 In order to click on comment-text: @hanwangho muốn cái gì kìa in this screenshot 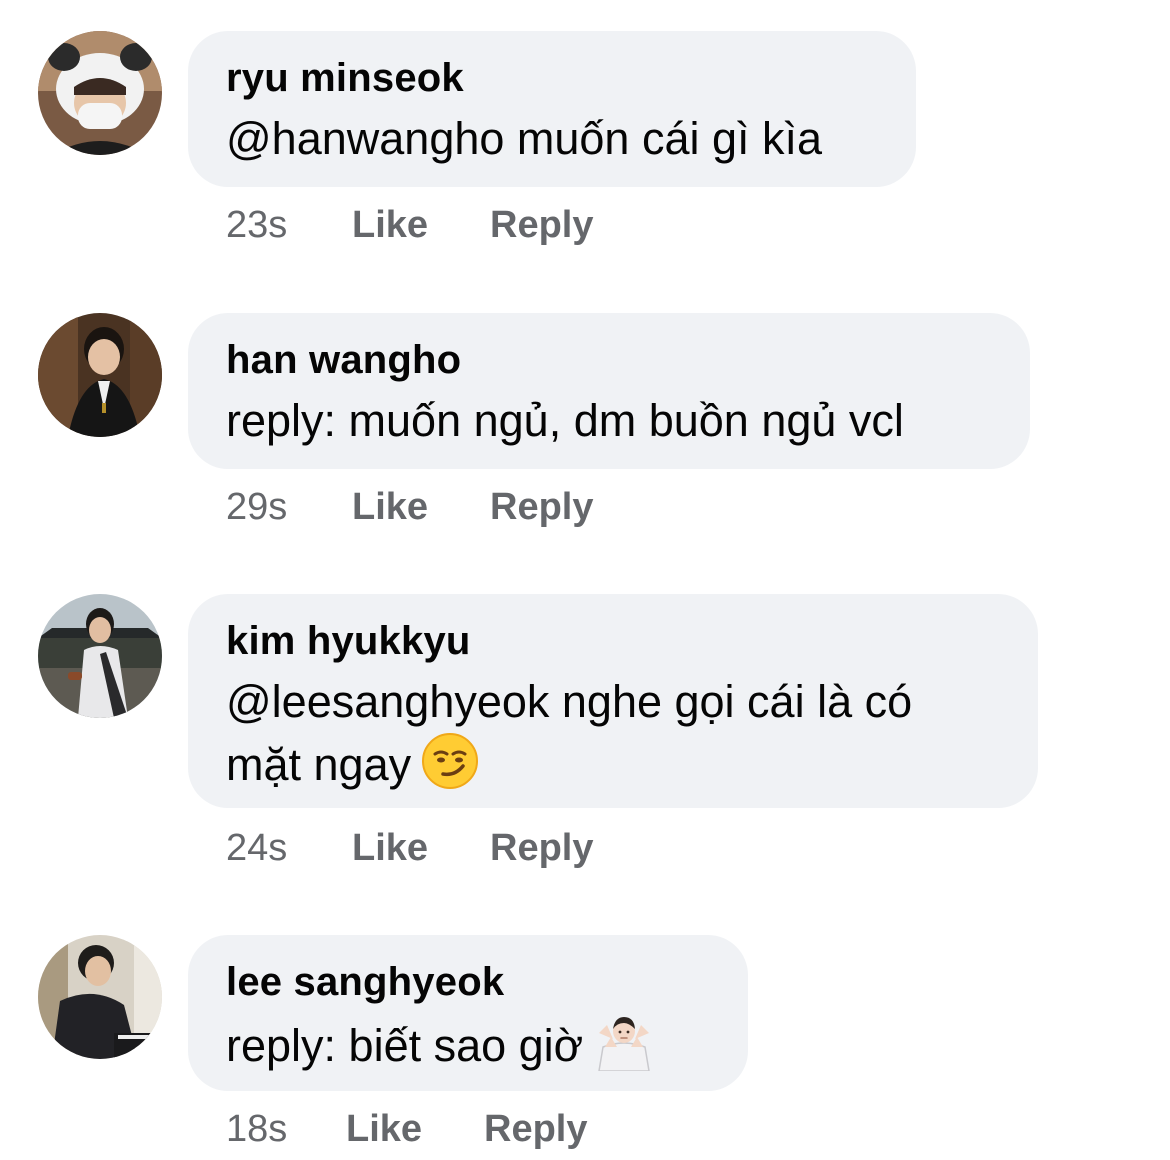, I will do `click(551, 139)`.